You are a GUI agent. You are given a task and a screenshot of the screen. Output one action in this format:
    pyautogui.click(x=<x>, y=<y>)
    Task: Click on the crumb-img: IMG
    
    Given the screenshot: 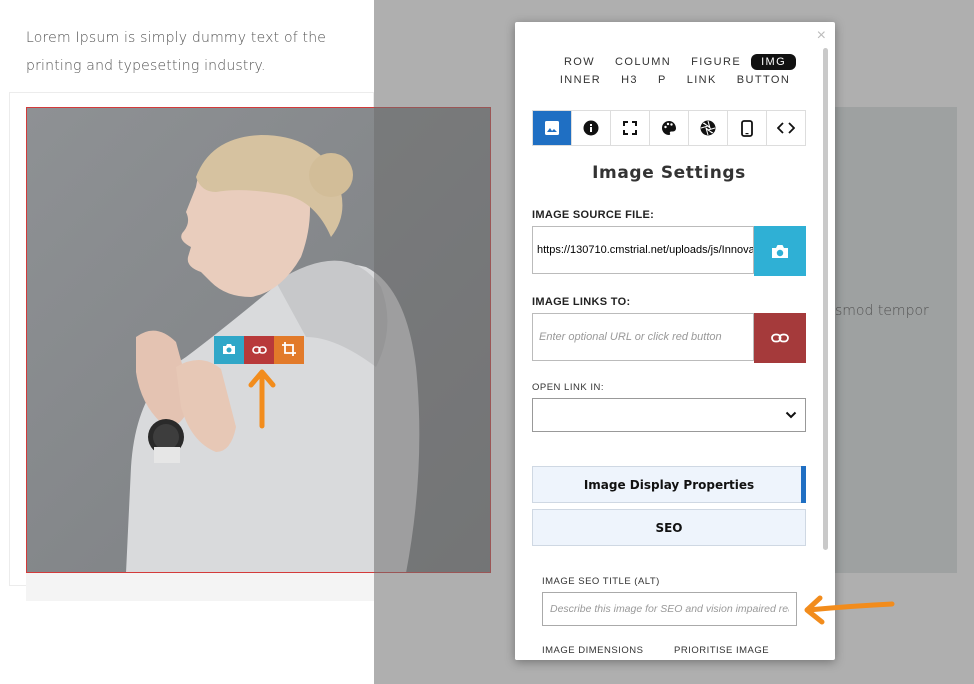 What is the action you would take?
    pyautogui.click(x=774, y=62)
    